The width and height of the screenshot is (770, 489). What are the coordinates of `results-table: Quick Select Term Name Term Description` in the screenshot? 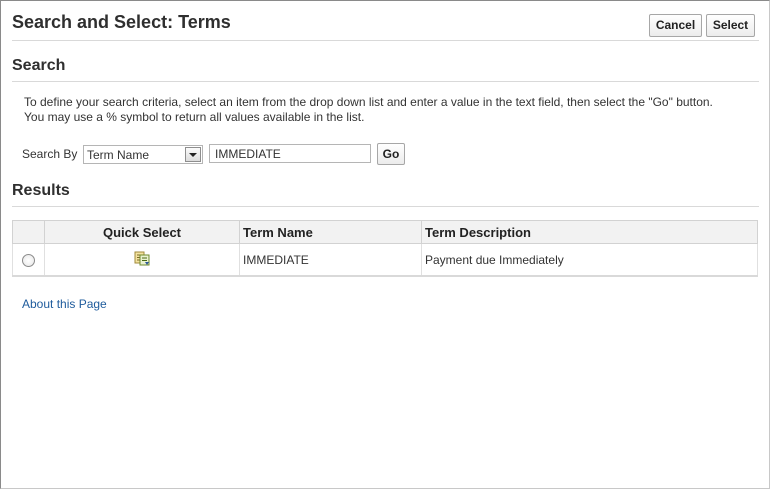 It's located at (385, 248).